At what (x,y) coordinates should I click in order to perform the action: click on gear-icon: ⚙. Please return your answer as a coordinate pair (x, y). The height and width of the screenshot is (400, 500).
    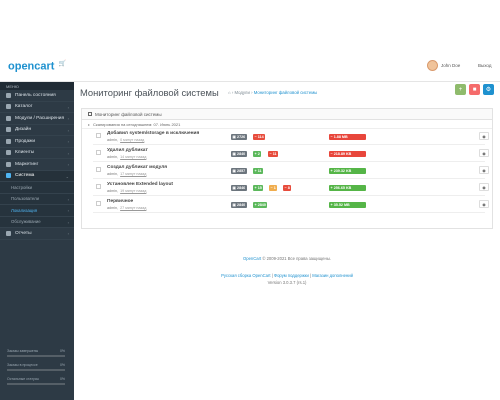
    Looking at the image, I should click on (488, 90).